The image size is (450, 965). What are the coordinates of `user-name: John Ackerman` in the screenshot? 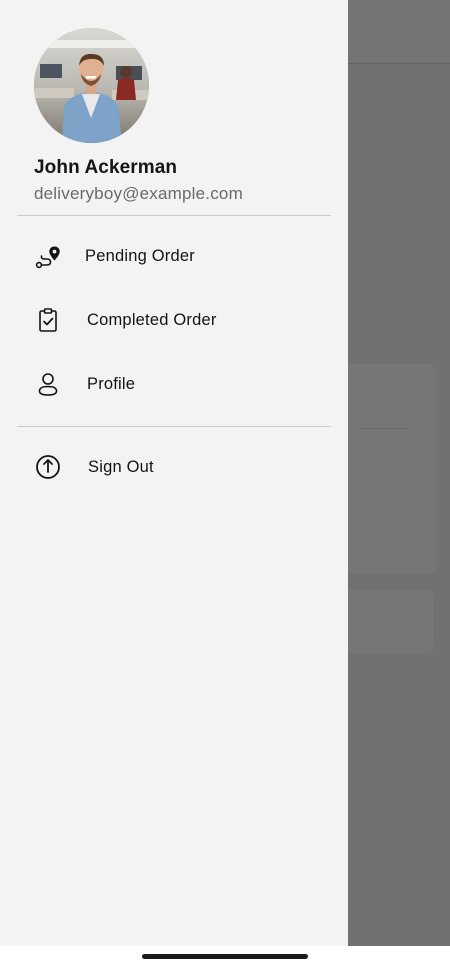 It's located at (106, 167).